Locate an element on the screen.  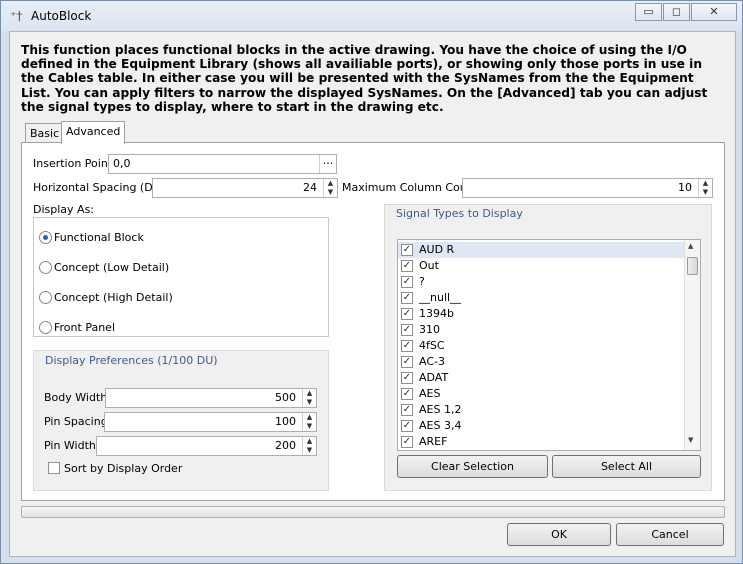
list-item: ✓ AREF is located at coordinates (541, 442).